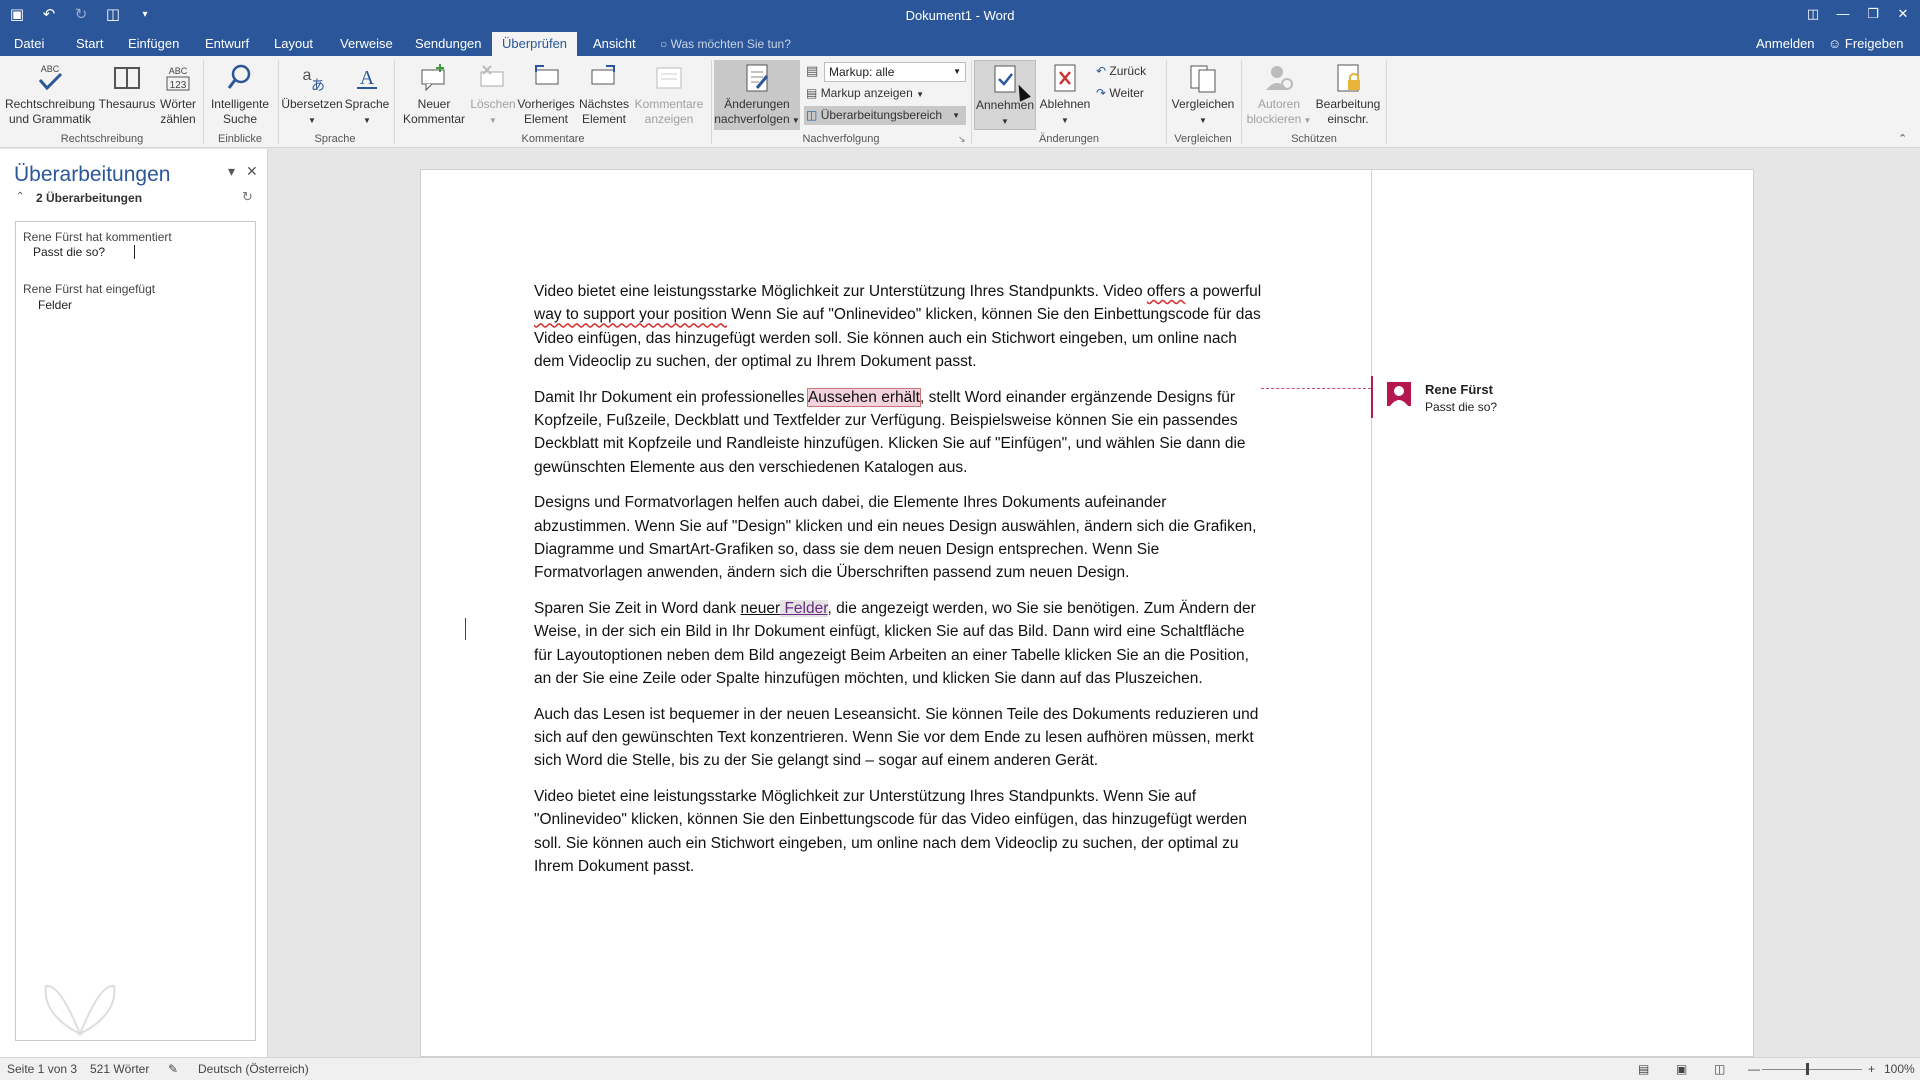 The width and height of the screenshot is (1920, 1080). I want to click on word-count-button: ABC 123 Wörter zählen, so click(178, 94).